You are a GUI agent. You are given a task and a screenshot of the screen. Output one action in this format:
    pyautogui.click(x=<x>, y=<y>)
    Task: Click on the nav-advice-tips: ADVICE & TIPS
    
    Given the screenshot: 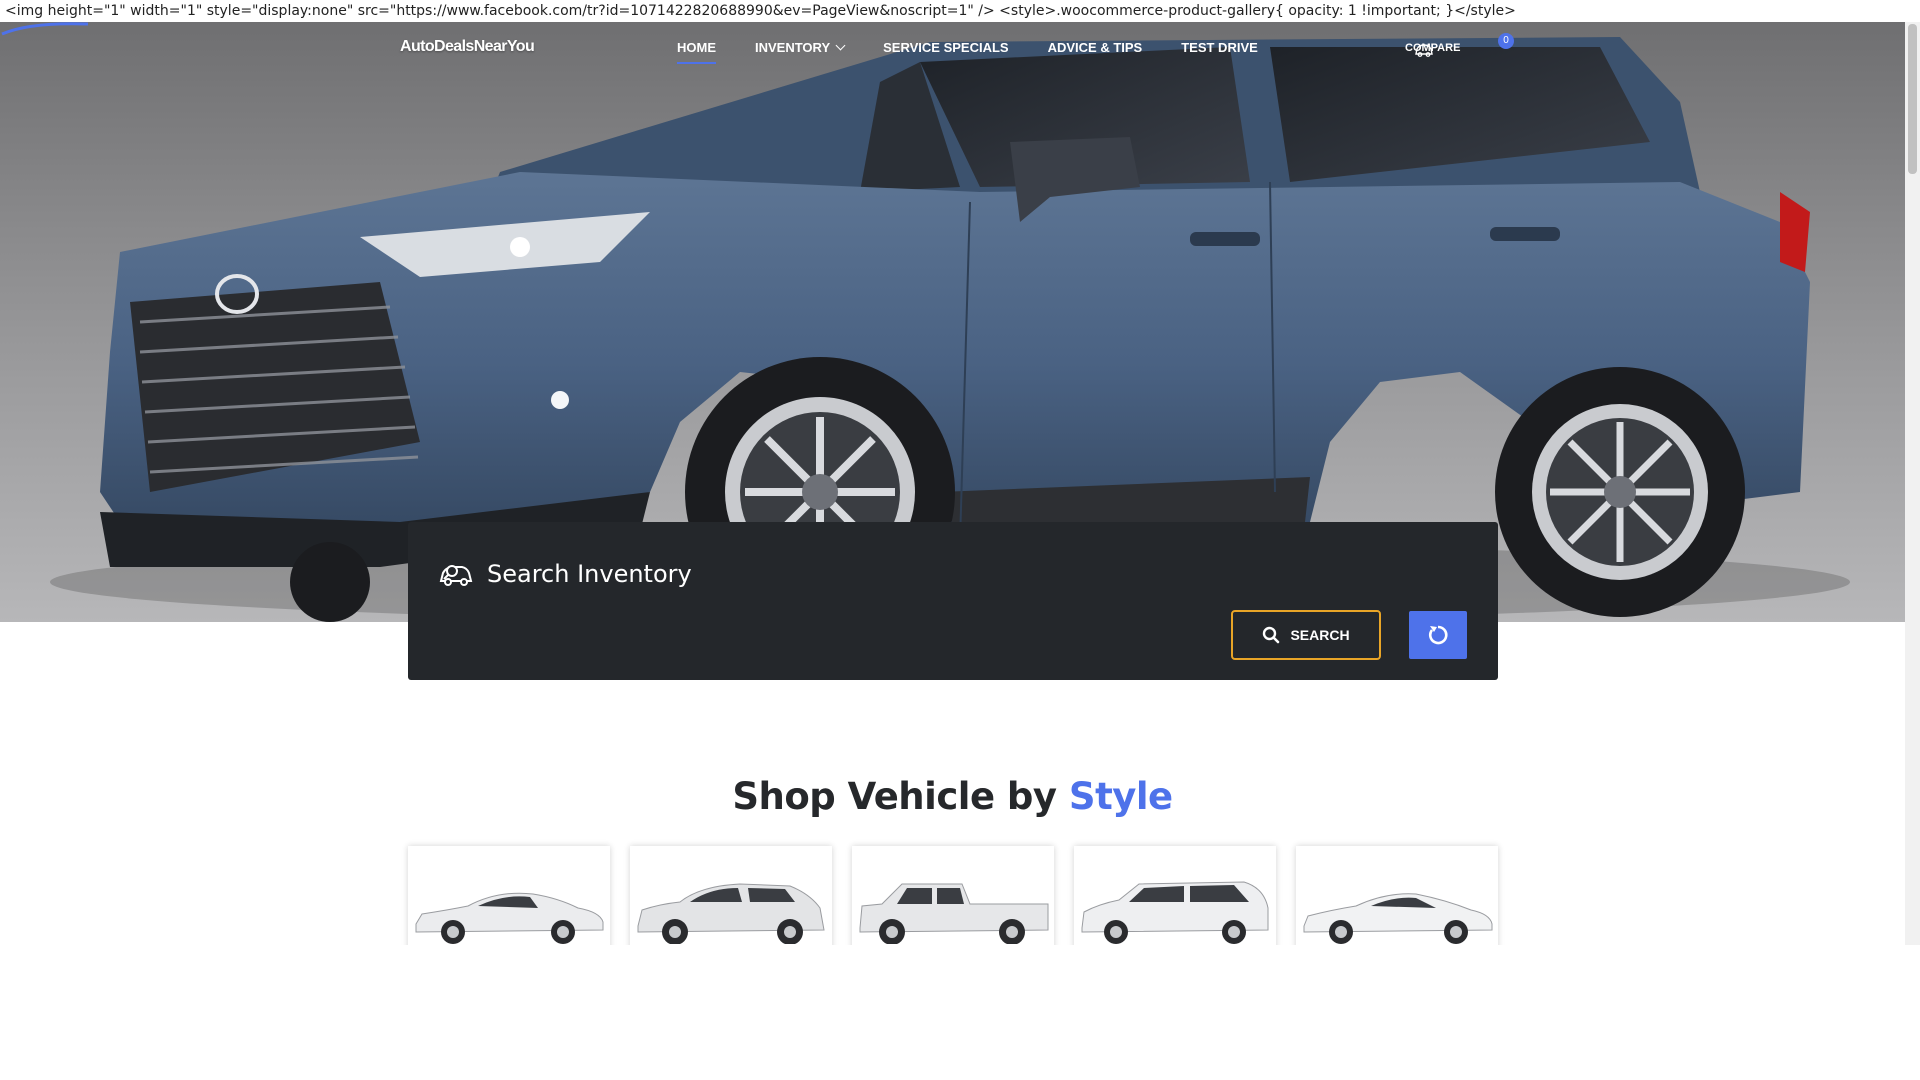 What is the action you would take?
    pyautogui.click(x=1095, y=47)
    